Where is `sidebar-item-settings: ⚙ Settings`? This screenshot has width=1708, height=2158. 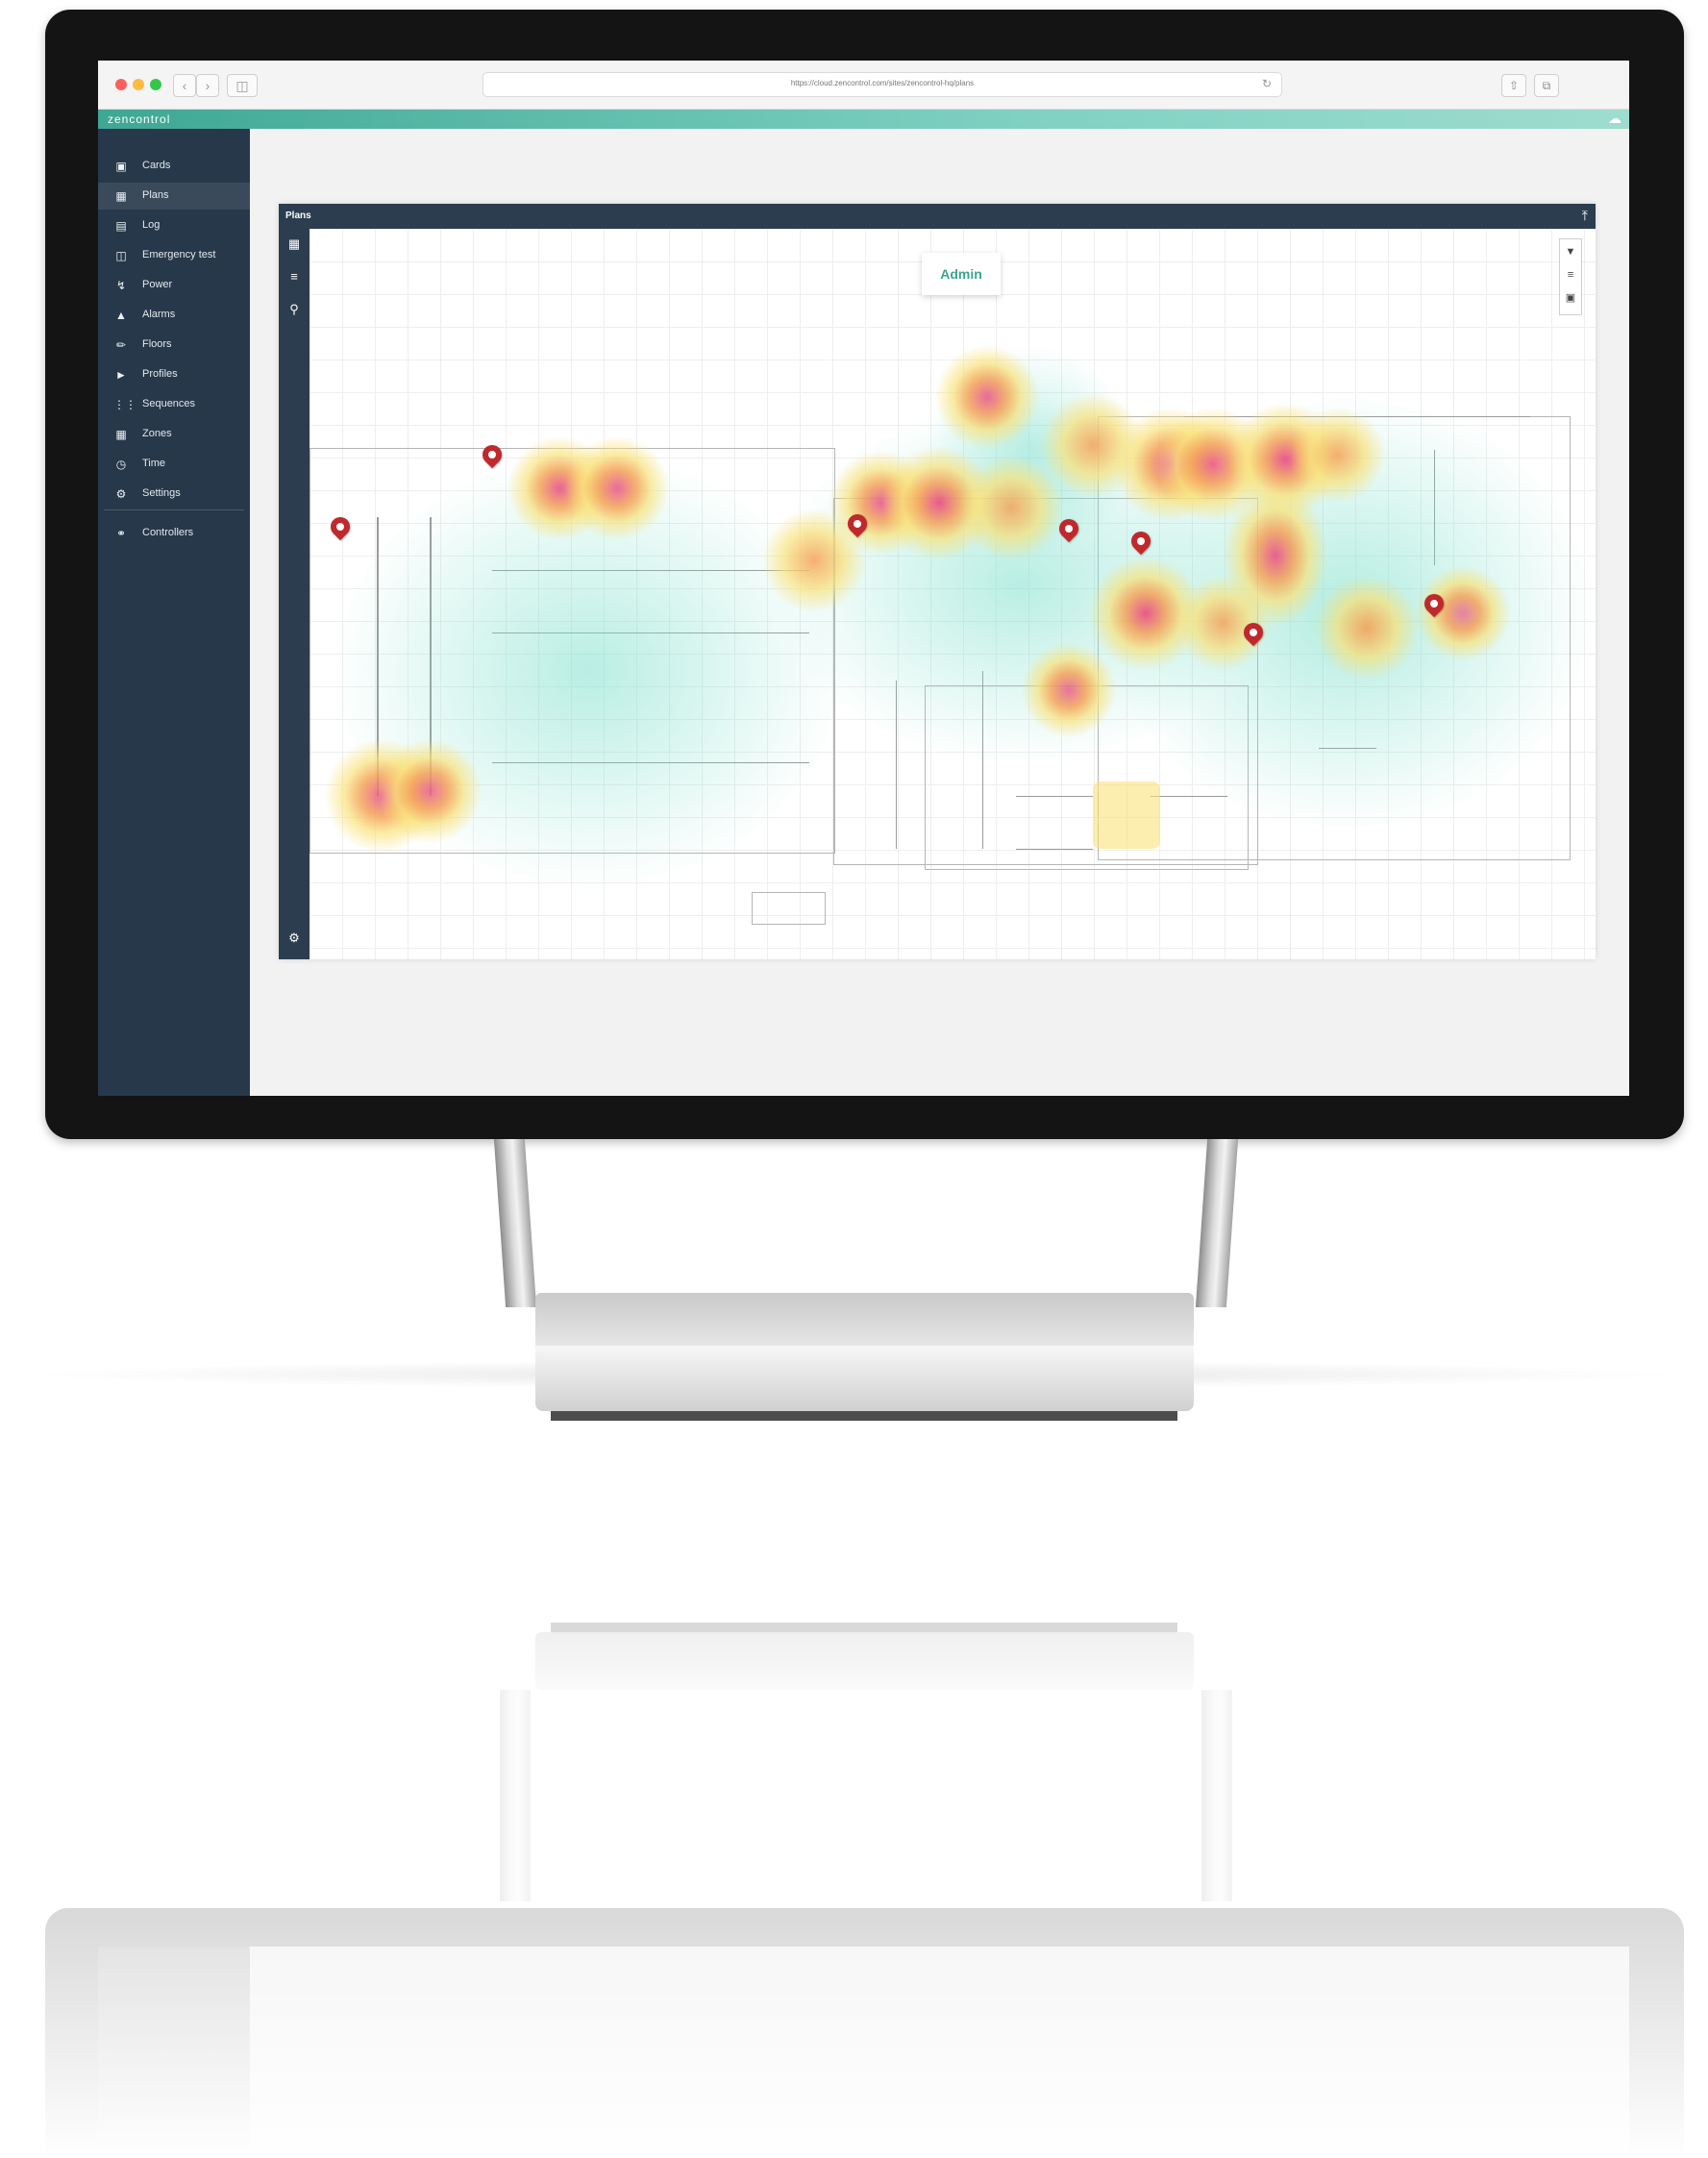 sidebar-item-settings: ⚙ Settings is located at coordinates (174, 494).